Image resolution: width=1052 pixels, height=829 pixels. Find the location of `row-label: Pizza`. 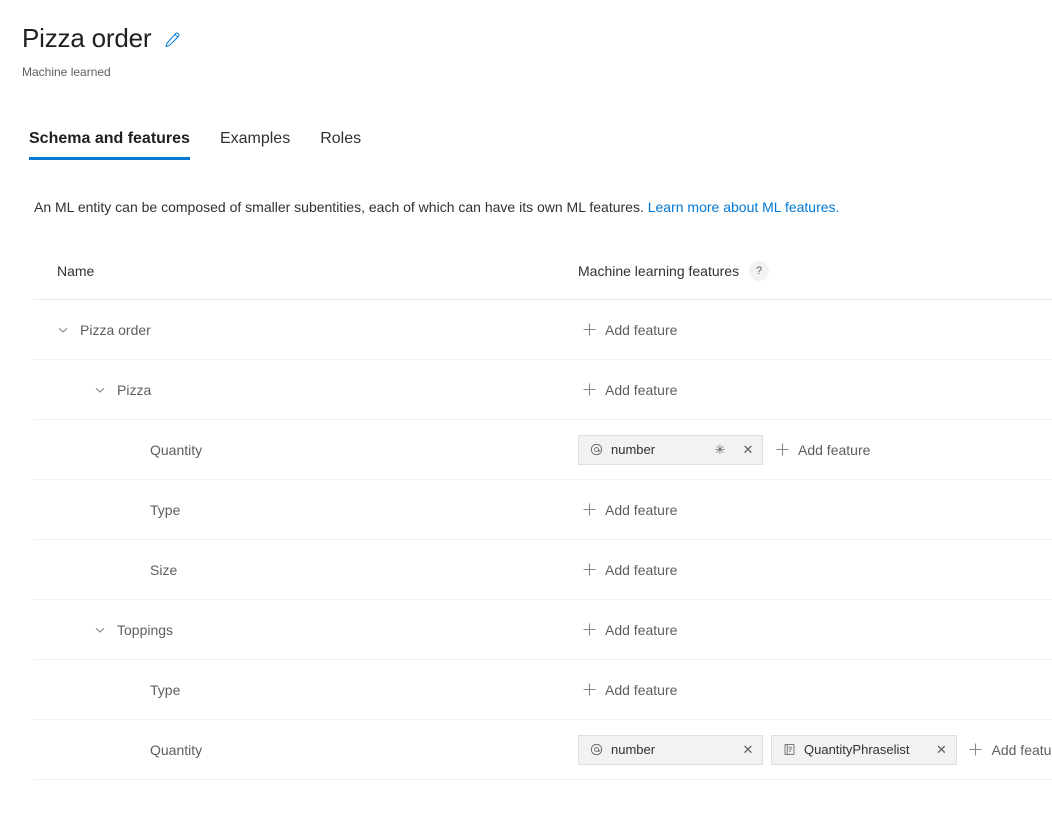

row-label: Pizza is located at coordinates (134, 389).